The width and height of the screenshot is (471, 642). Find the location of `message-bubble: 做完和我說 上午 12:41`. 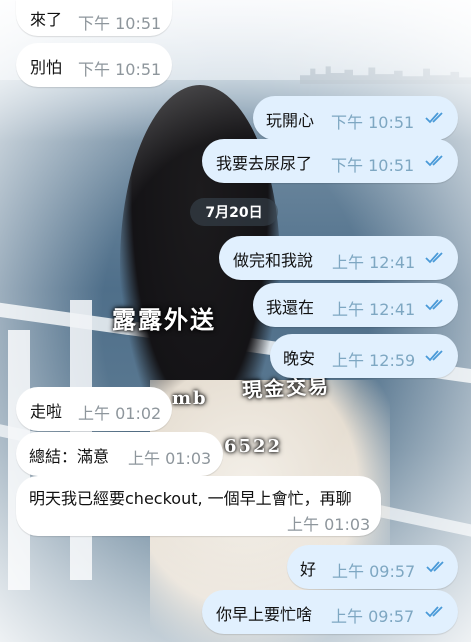

message-bubble: 做完和我說 上午 12:41 is located at coordinates (338, 258).